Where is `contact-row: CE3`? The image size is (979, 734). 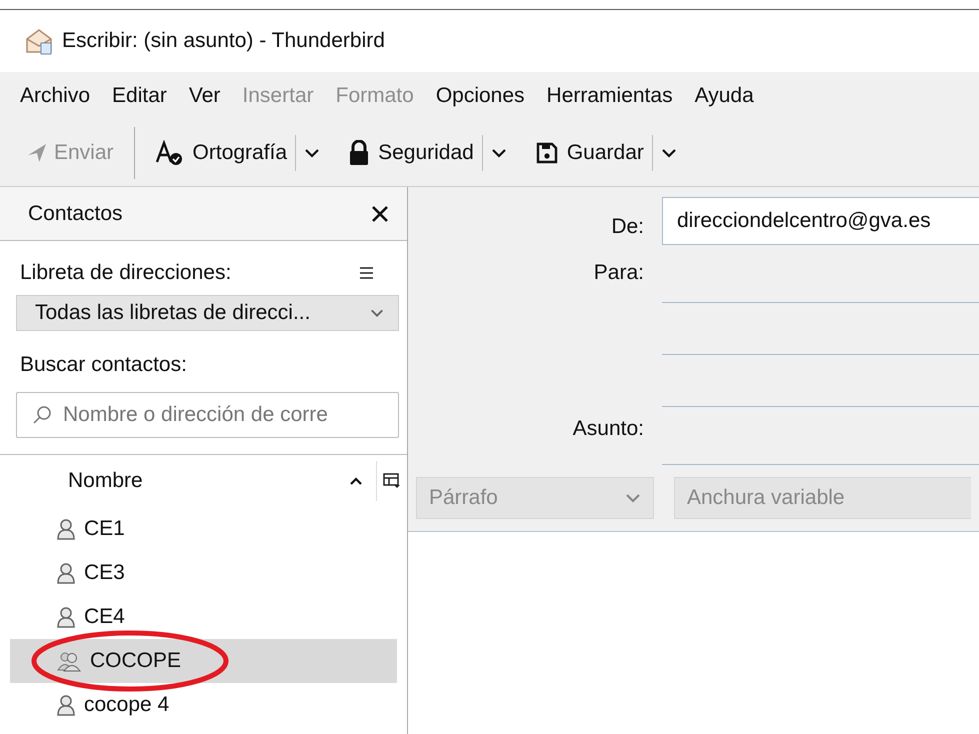
contact-row: CE3 is located at coordinates (203, 573).